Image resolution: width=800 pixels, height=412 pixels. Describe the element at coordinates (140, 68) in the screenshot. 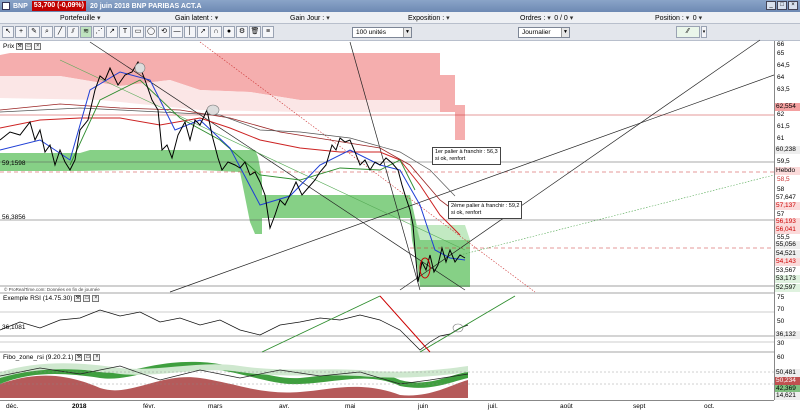

I see `highlight-circle-top` at that location.